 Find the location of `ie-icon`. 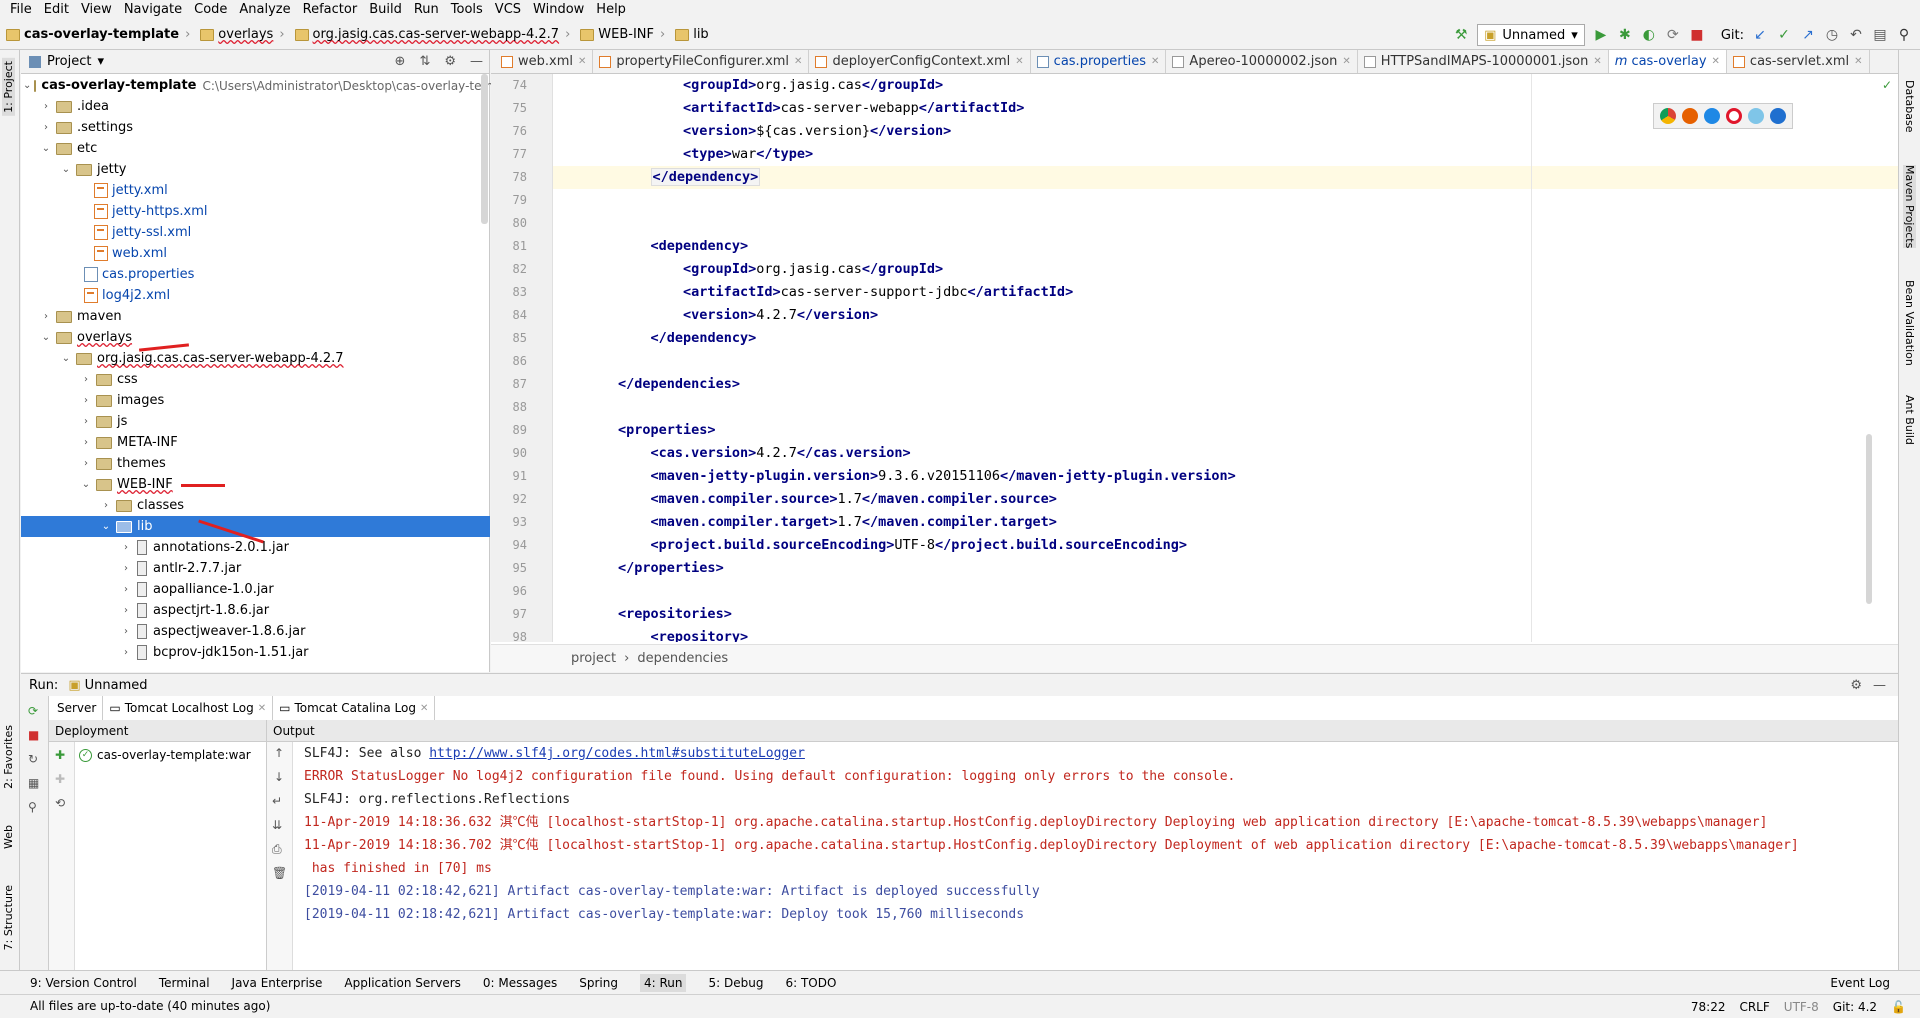

ie-icon is located at coordinates (1756, 116).